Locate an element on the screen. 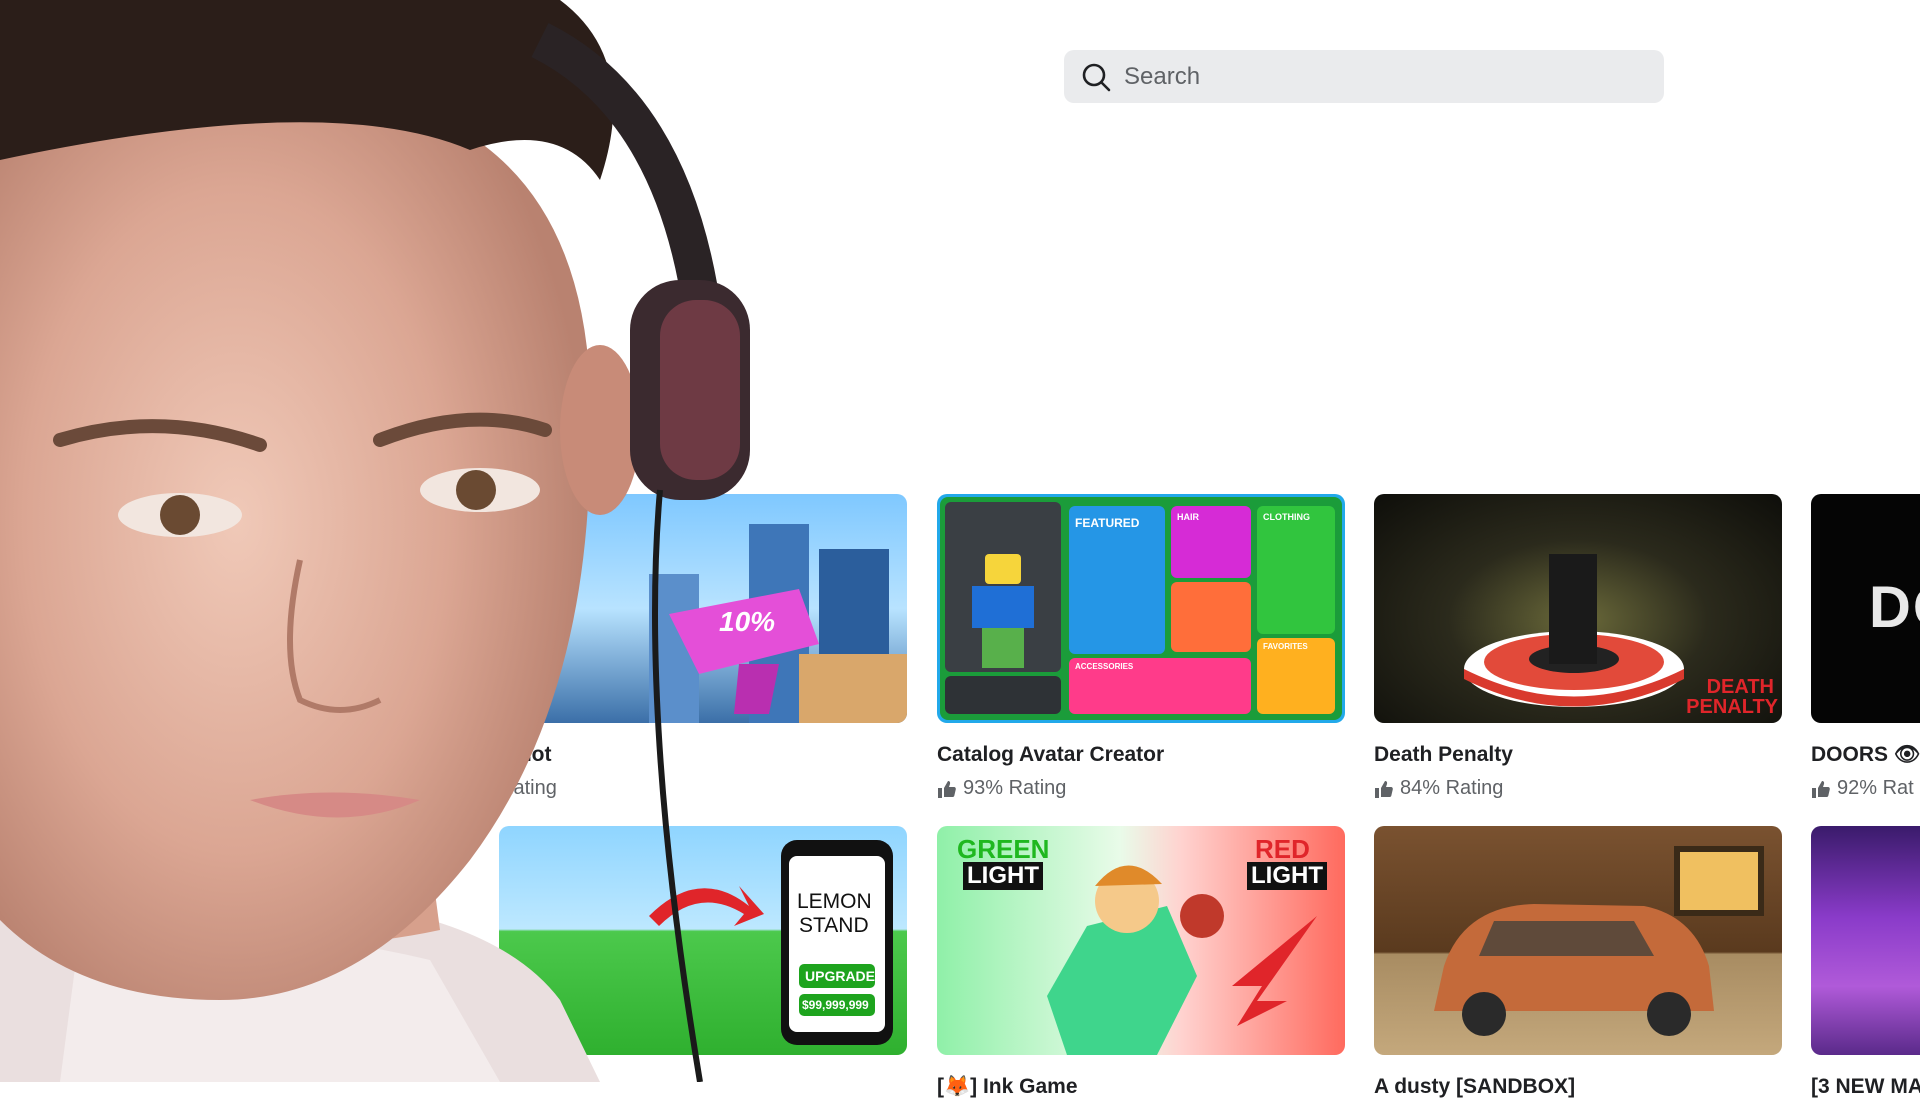 This screenshot has height=1099, width=1920. game-rating: 93% Rating is located at coordinates (1141, 788).